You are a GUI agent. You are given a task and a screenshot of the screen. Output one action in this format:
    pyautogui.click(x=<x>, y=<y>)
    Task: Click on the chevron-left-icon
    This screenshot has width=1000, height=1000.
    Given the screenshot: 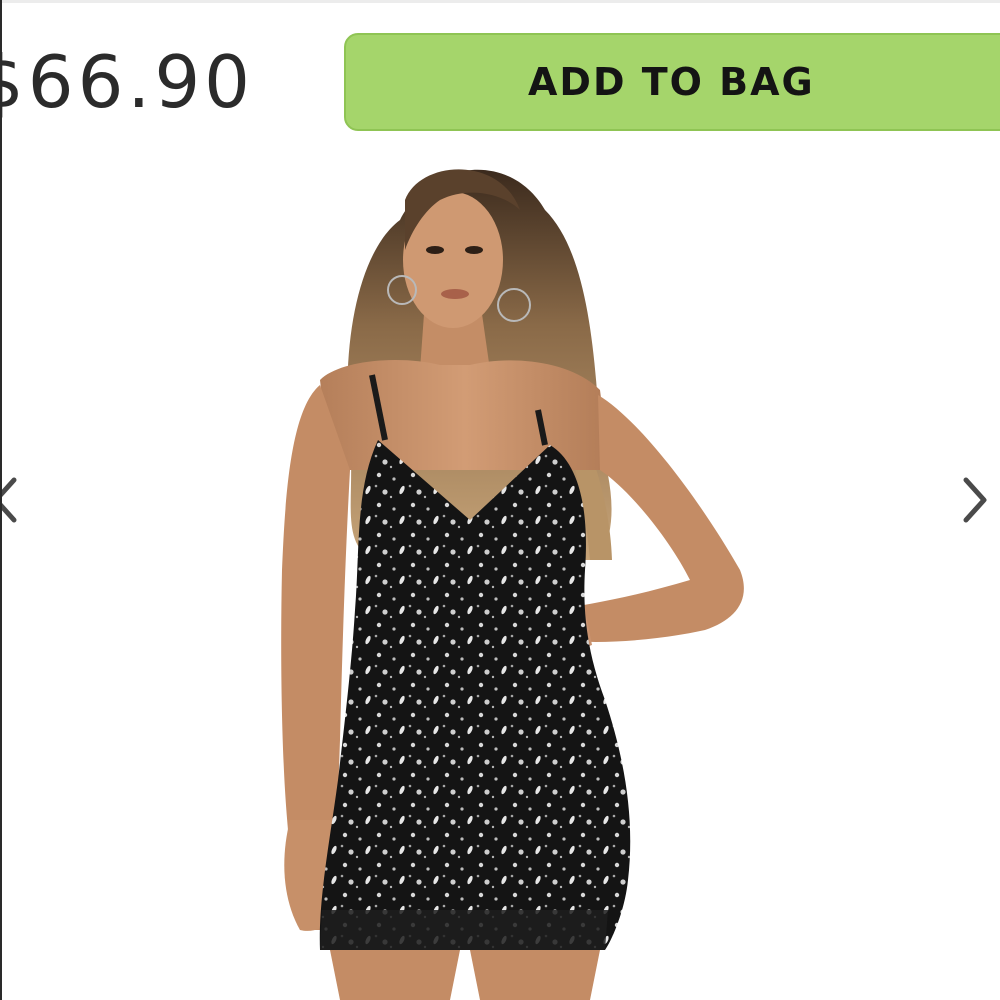 What is the action you would take?
    pyautogui.click(x=13, y=500)
    